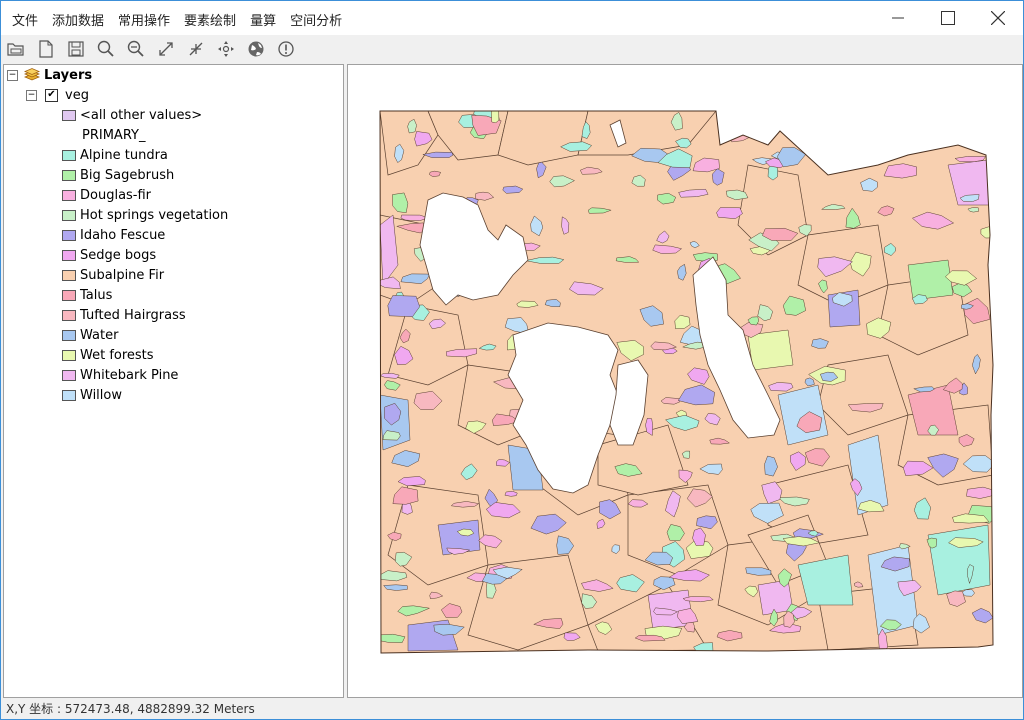  Describe the element at coordinates (512, 708) in the screenshot. I see `status-bar: X,Y 坐标 : 572473.48, 4882899.32 Meters` at that location.